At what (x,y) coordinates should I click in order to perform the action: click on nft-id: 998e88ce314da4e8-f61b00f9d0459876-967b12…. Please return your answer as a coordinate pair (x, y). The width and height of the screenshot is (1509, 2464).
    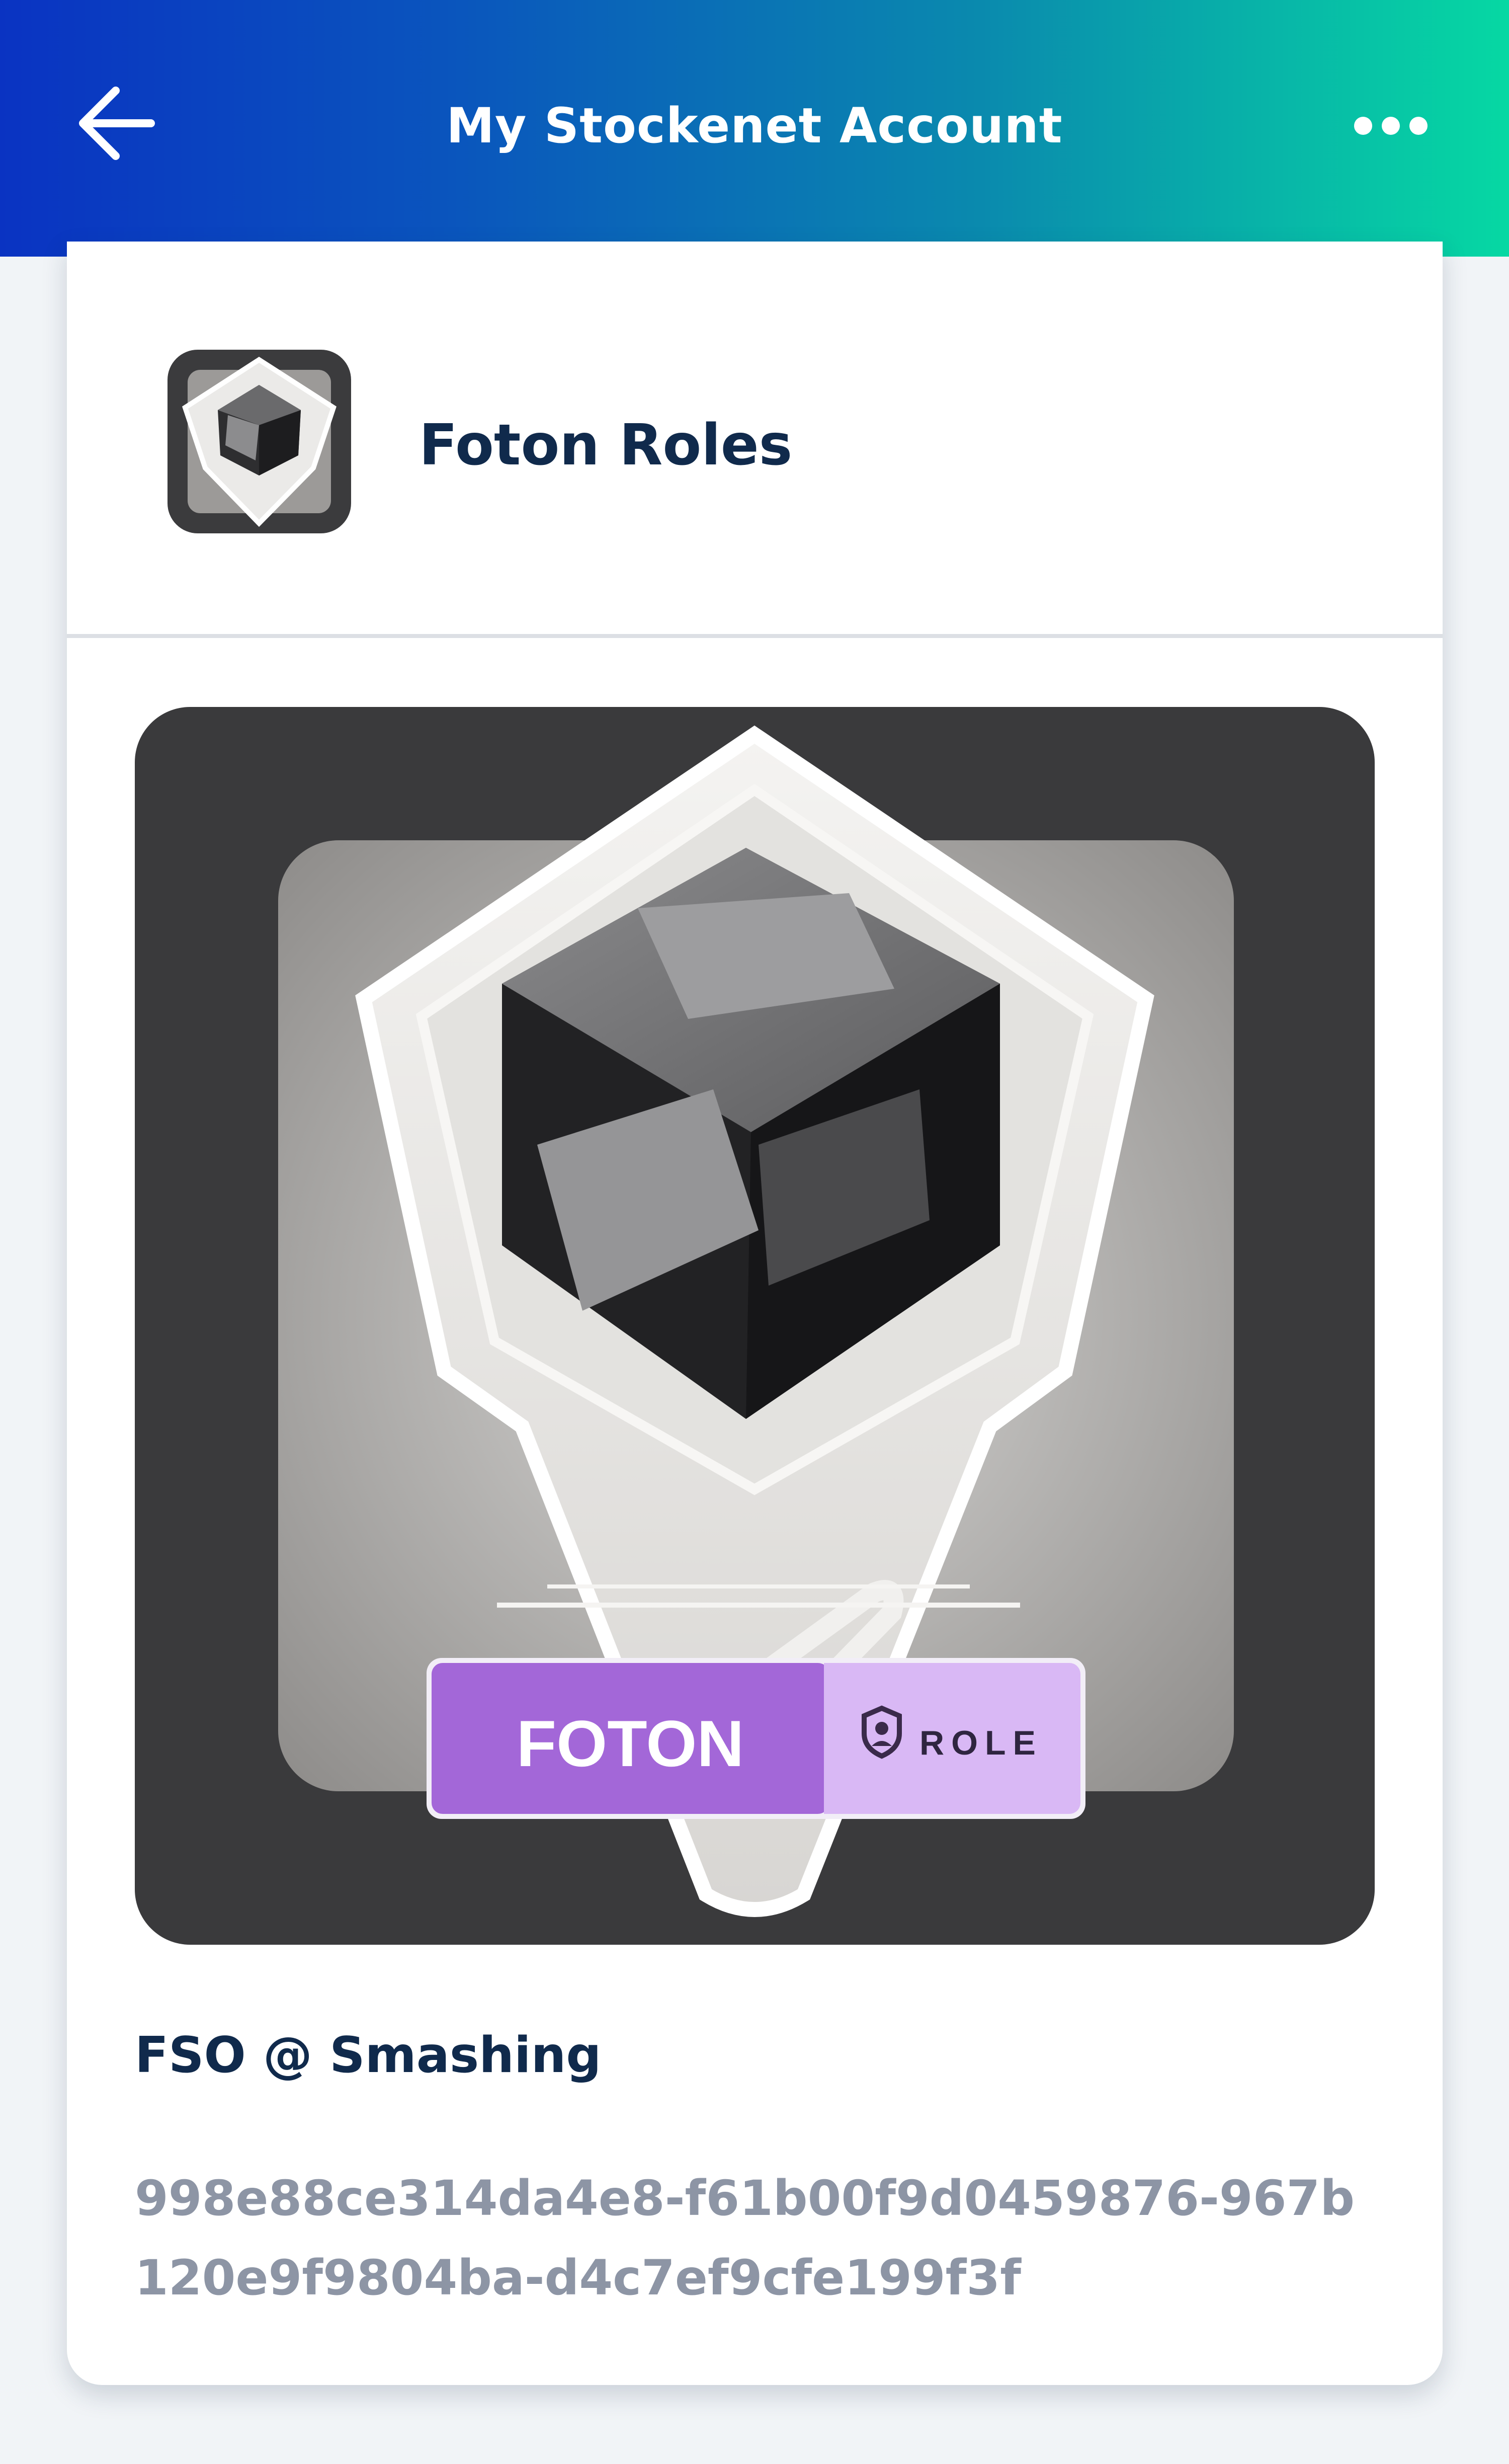
    Looking at the image, I should click on (745, 2238).